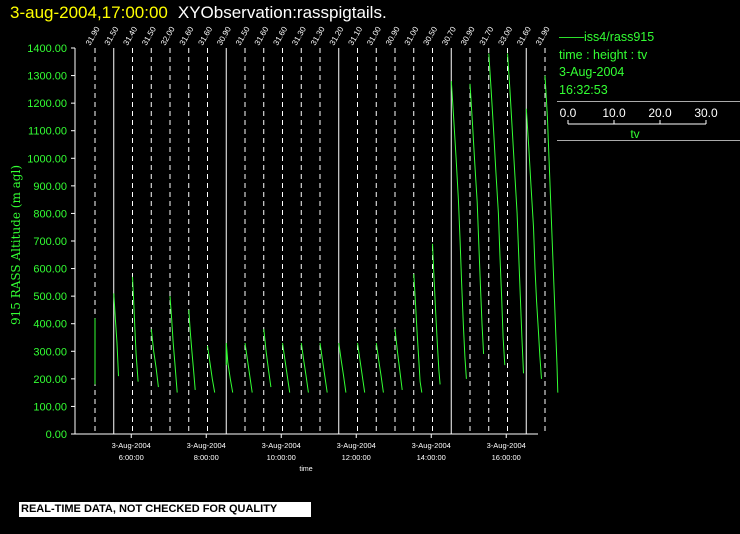 This screenshot has width=740, height=534. Describe the element at coordinates (50, 407) in the screenshot. I see `y-tick-label: 100.00` at that location.